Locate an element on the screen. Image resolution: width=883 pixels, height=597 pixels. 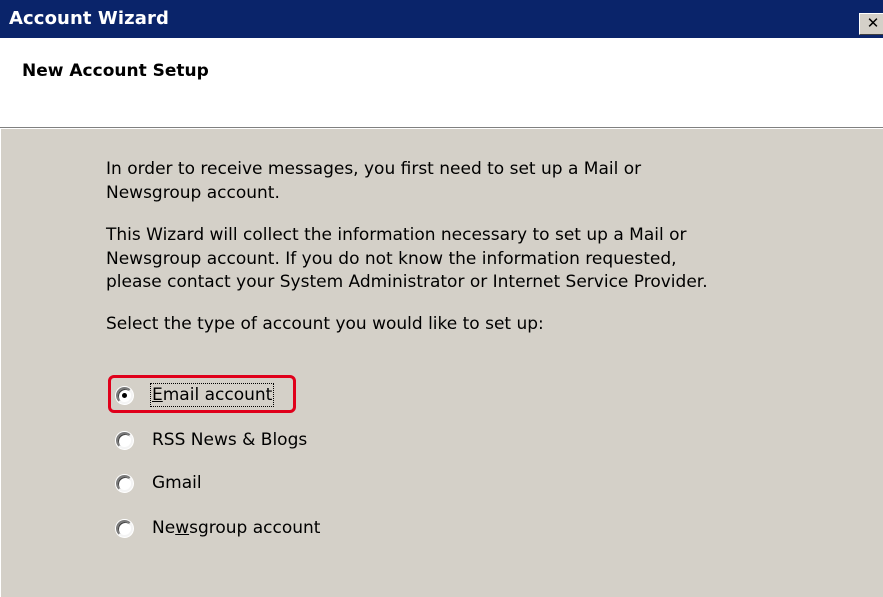
accelerator-key: w is located at coordinates (182, 528).